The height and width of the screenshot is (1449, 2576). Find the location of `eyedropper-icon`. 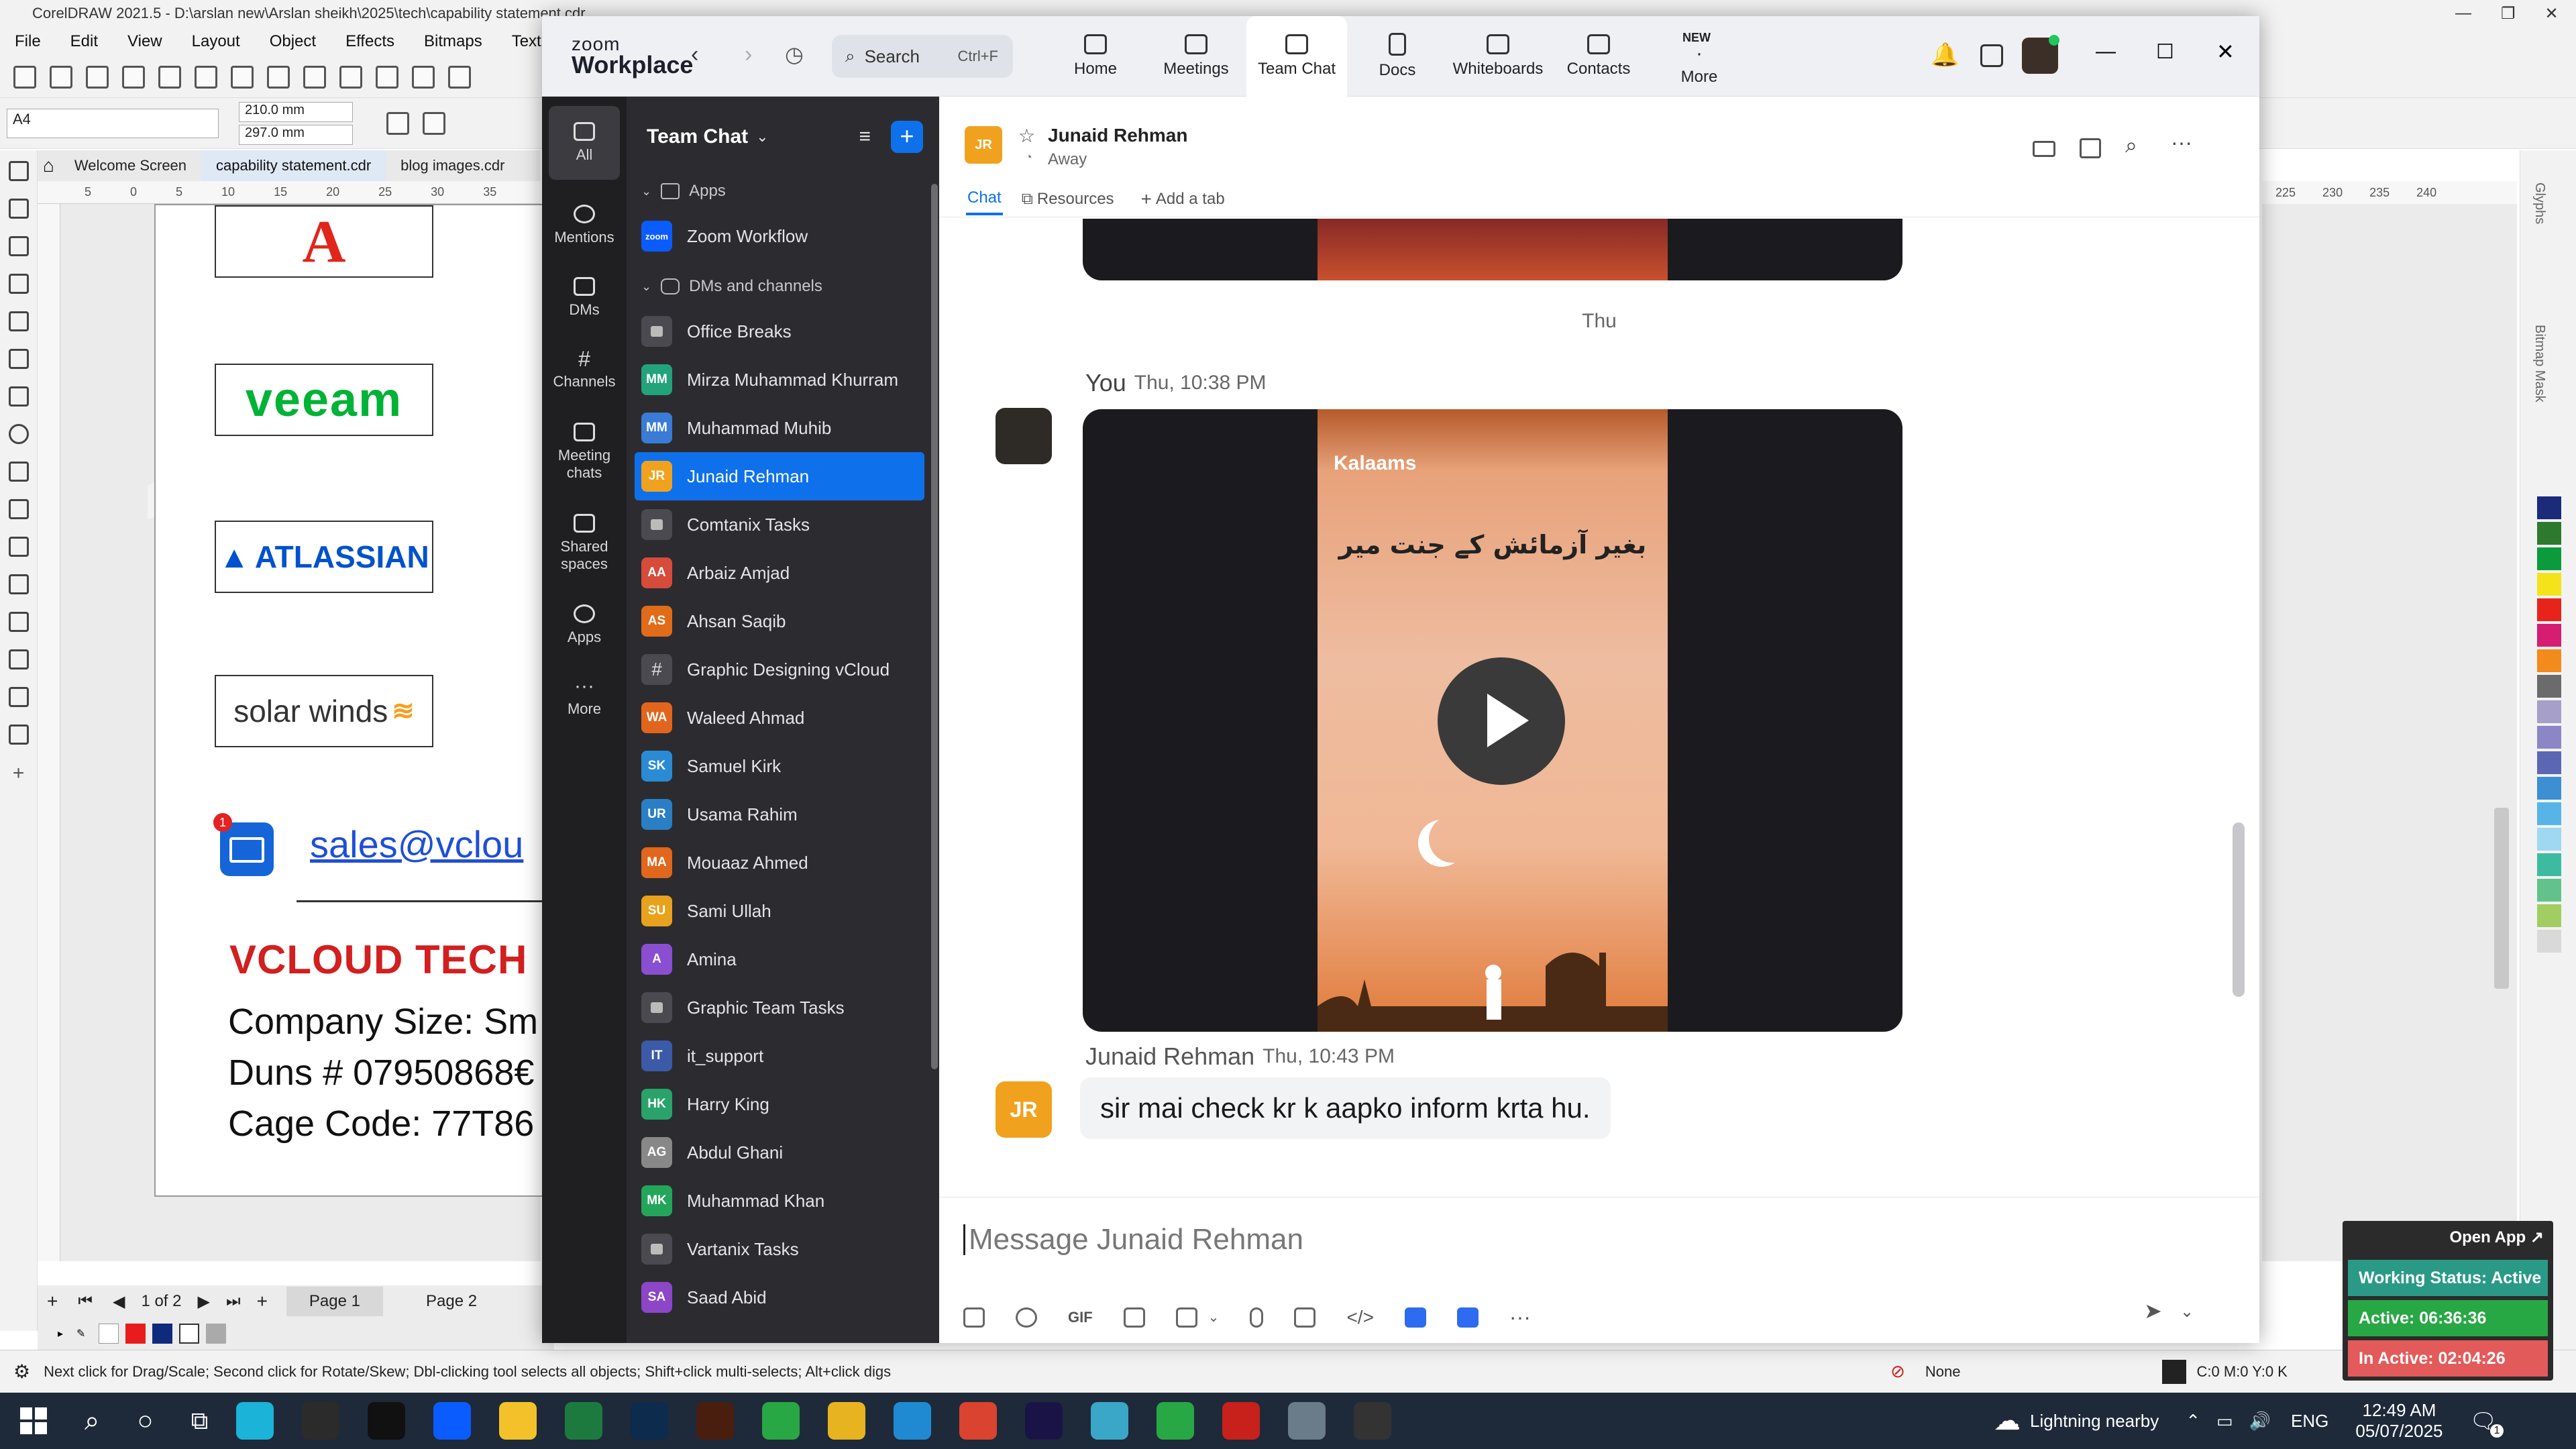

eyedropper-icon is located at coordinates (18, 697).